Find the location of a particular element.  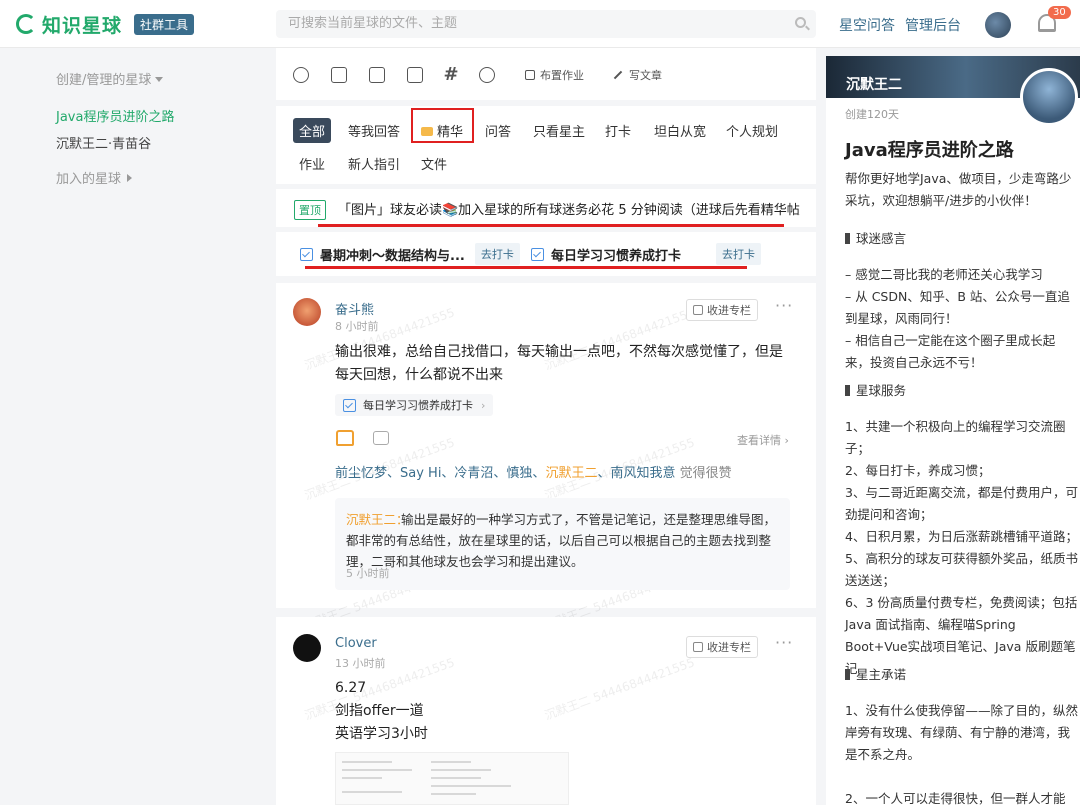

view-detail-label: 查看详情 is located at coordinates (759, 440).